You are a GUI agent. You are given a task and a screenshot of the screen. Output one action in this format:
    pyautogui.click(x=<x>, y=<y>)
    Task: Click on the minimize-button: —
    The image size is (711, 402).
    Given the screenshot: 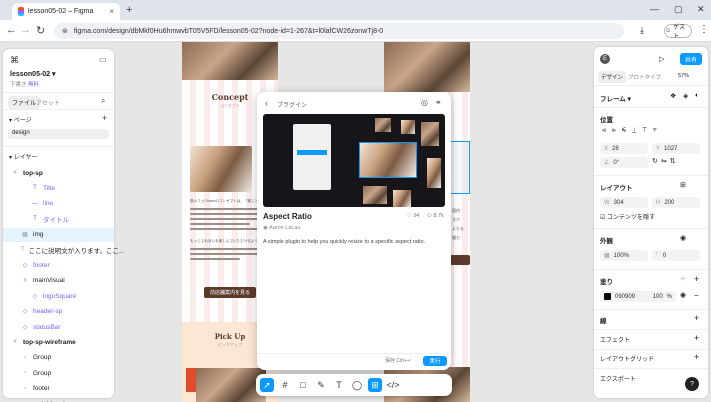 What is the action you would take?
    pyautogui.click(x=654, y=9)
    